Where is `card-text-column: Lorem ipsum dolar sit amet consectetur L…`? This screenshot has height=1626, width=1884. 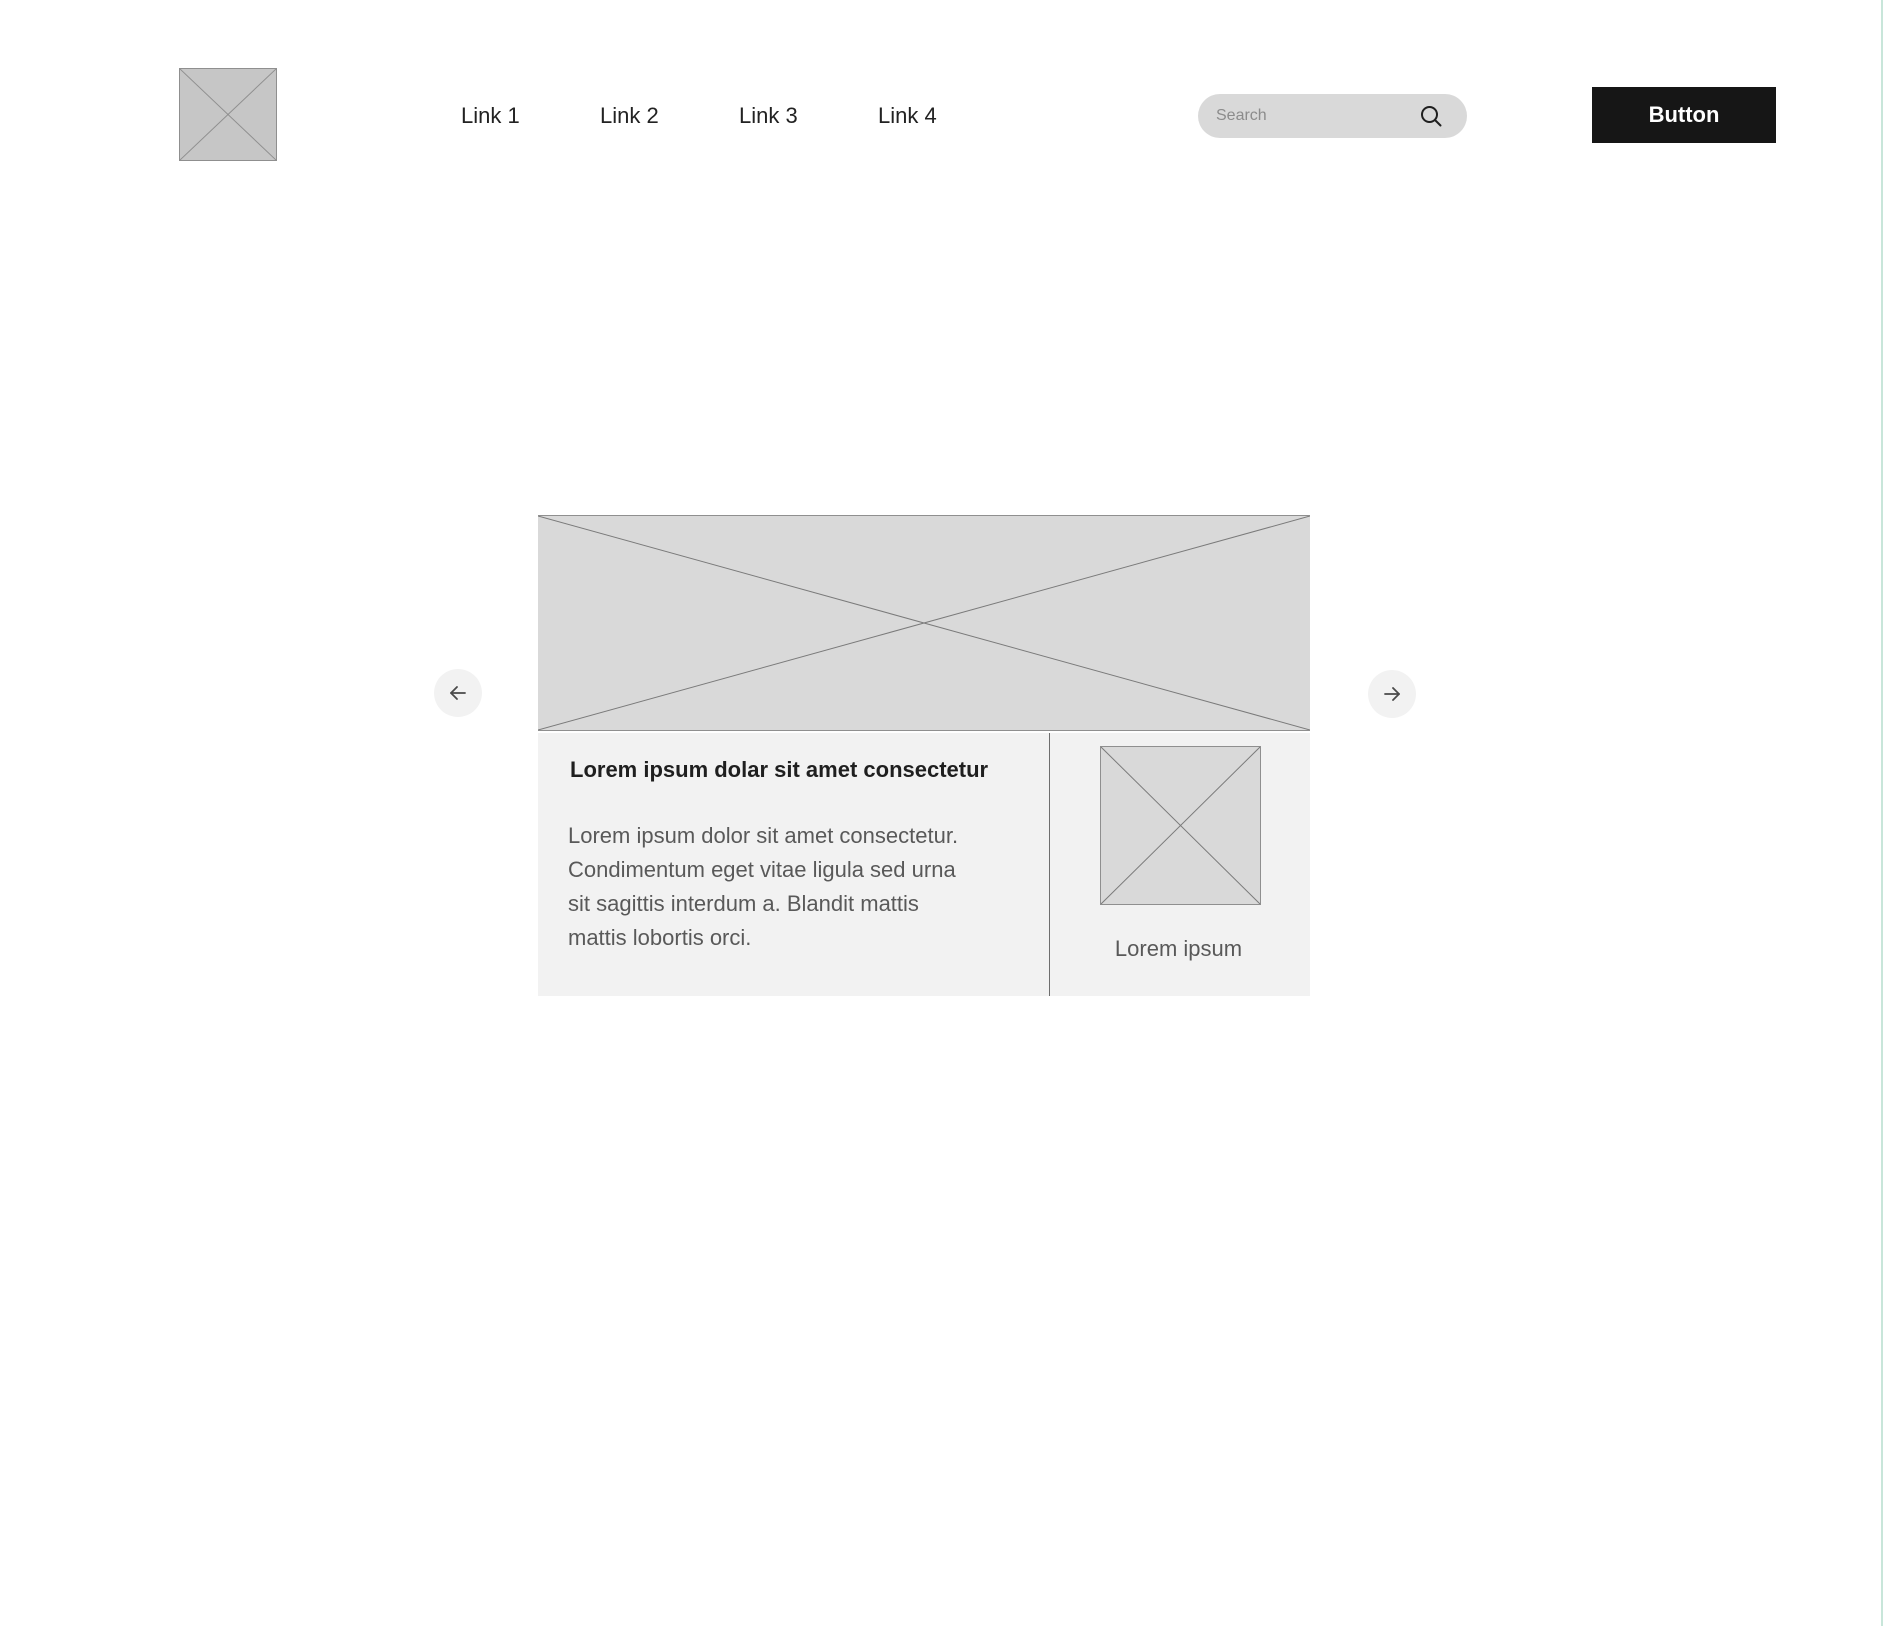 card-text-column: Lorem ipsum dolar sit amet consectetur L… is located at coordinates (793, 864).